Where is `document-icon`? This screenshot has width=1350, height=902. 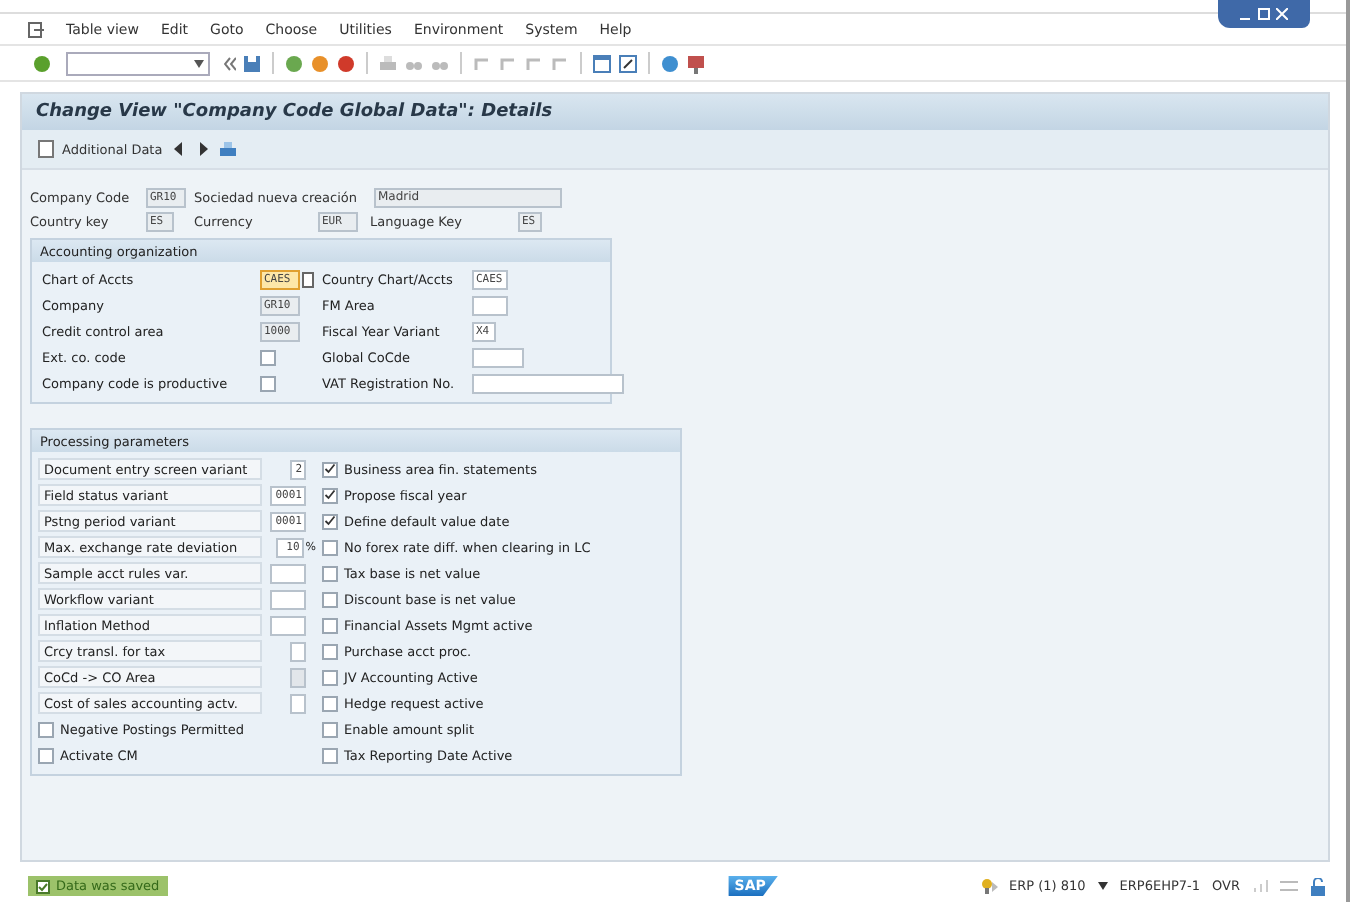 document-icon is located at coordinates (46, 149).